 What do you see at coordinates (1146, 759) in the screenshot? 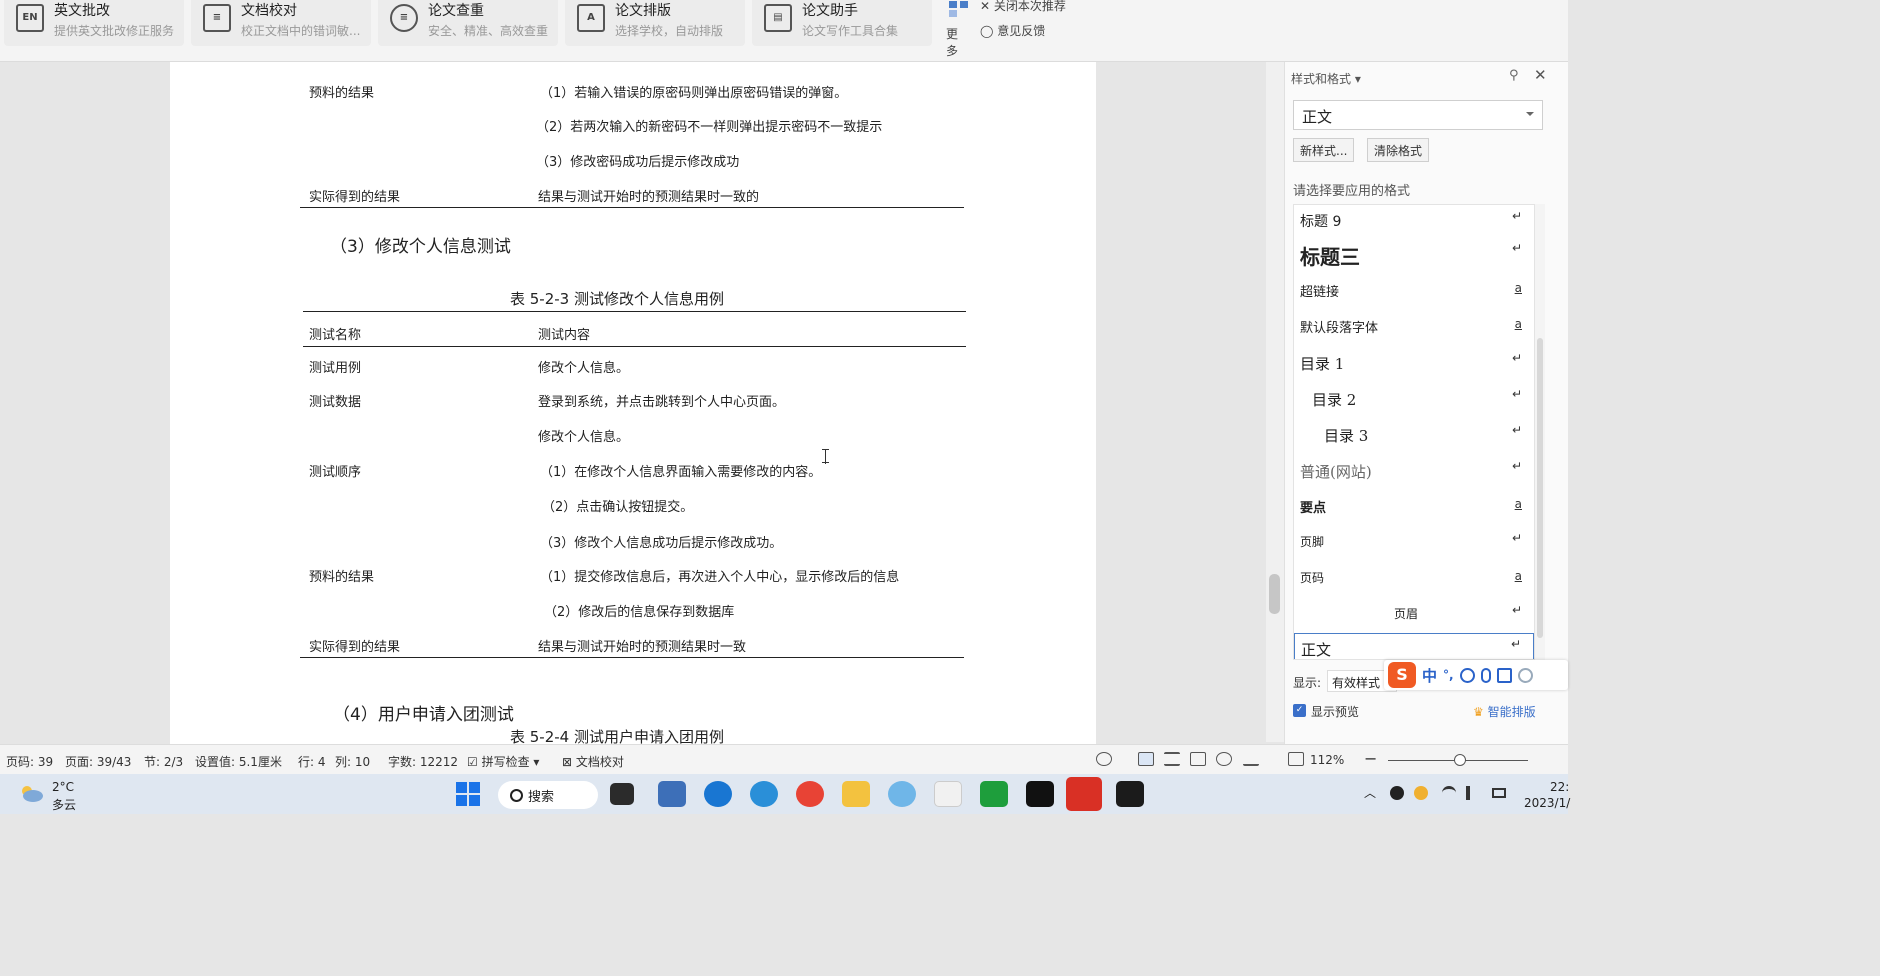
I see `page-view-icon` at bounding box center [1146, 759].